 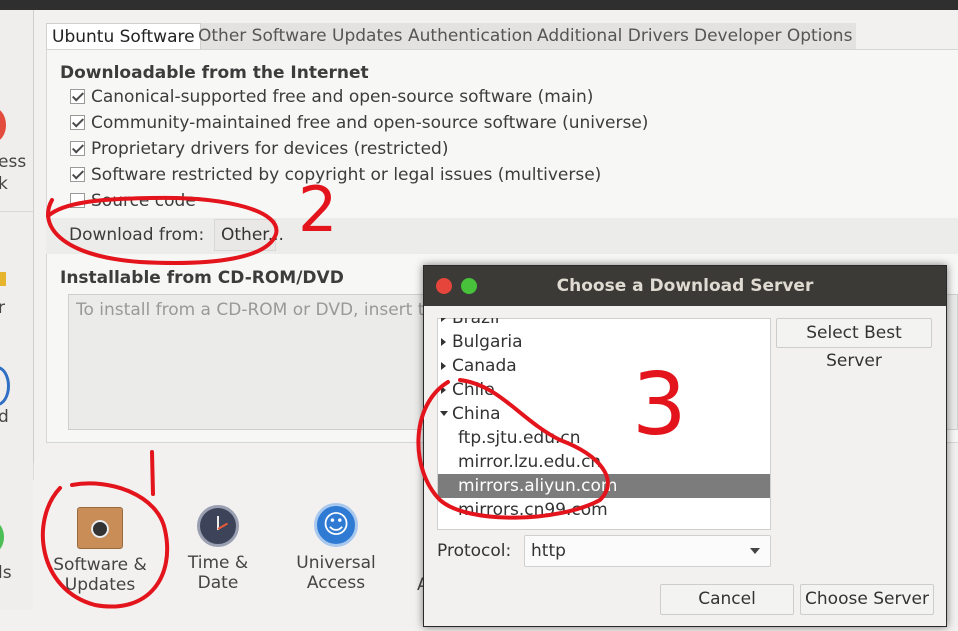 I want to click on launcher-label: Updates, so click(x=100, y=585).